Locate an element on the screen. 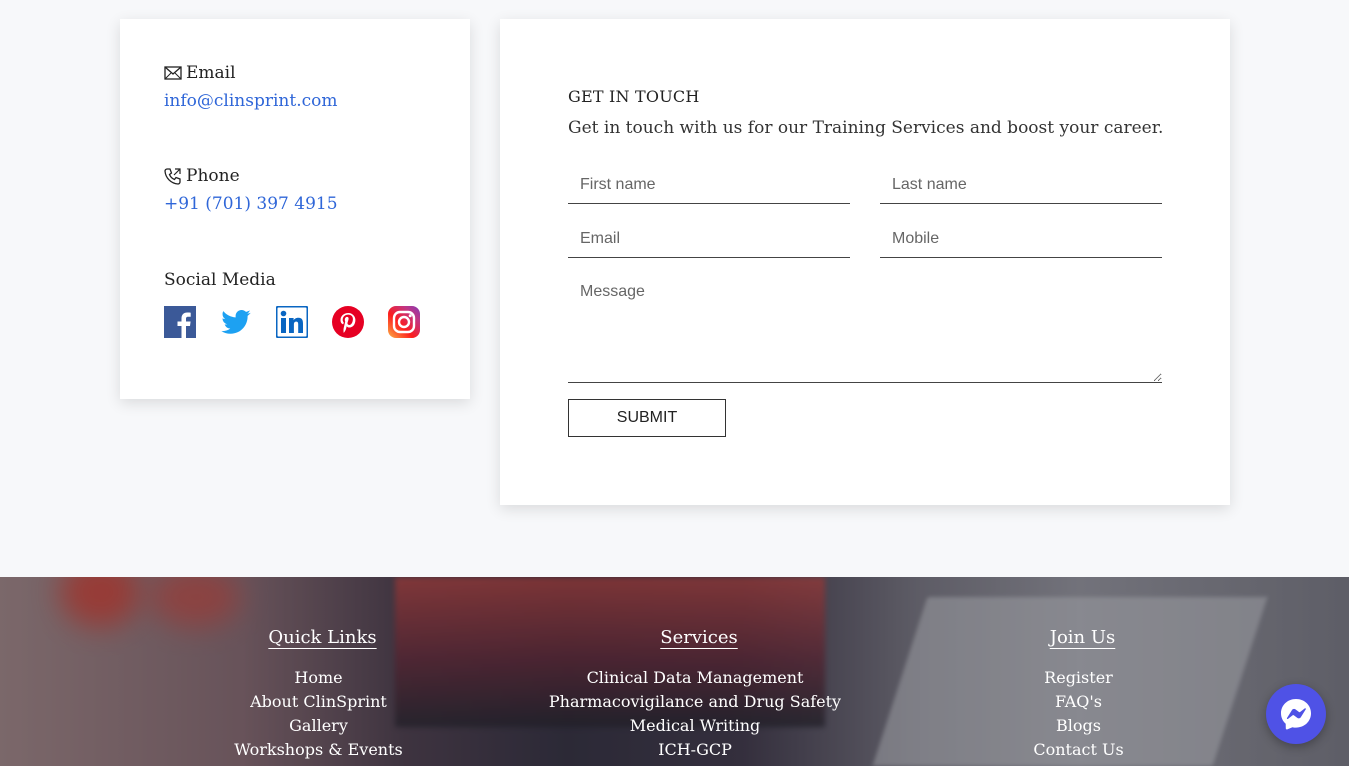 The width and height of the screenshot is (1349, 766). pinterest-icon is located at coordinates (348, 322).